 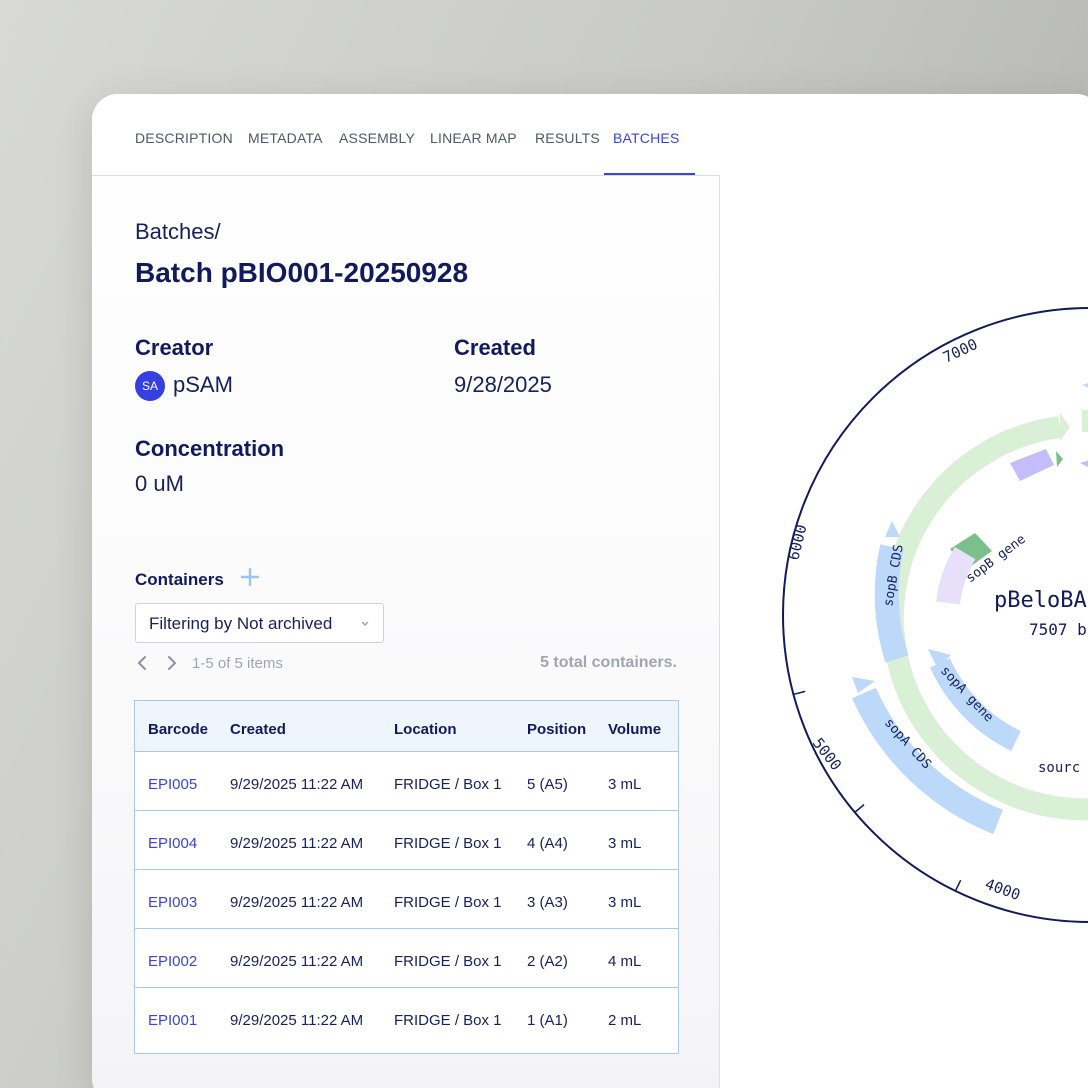 I want to click on created-value: 9/28/2025, so click(x=503, y=384).